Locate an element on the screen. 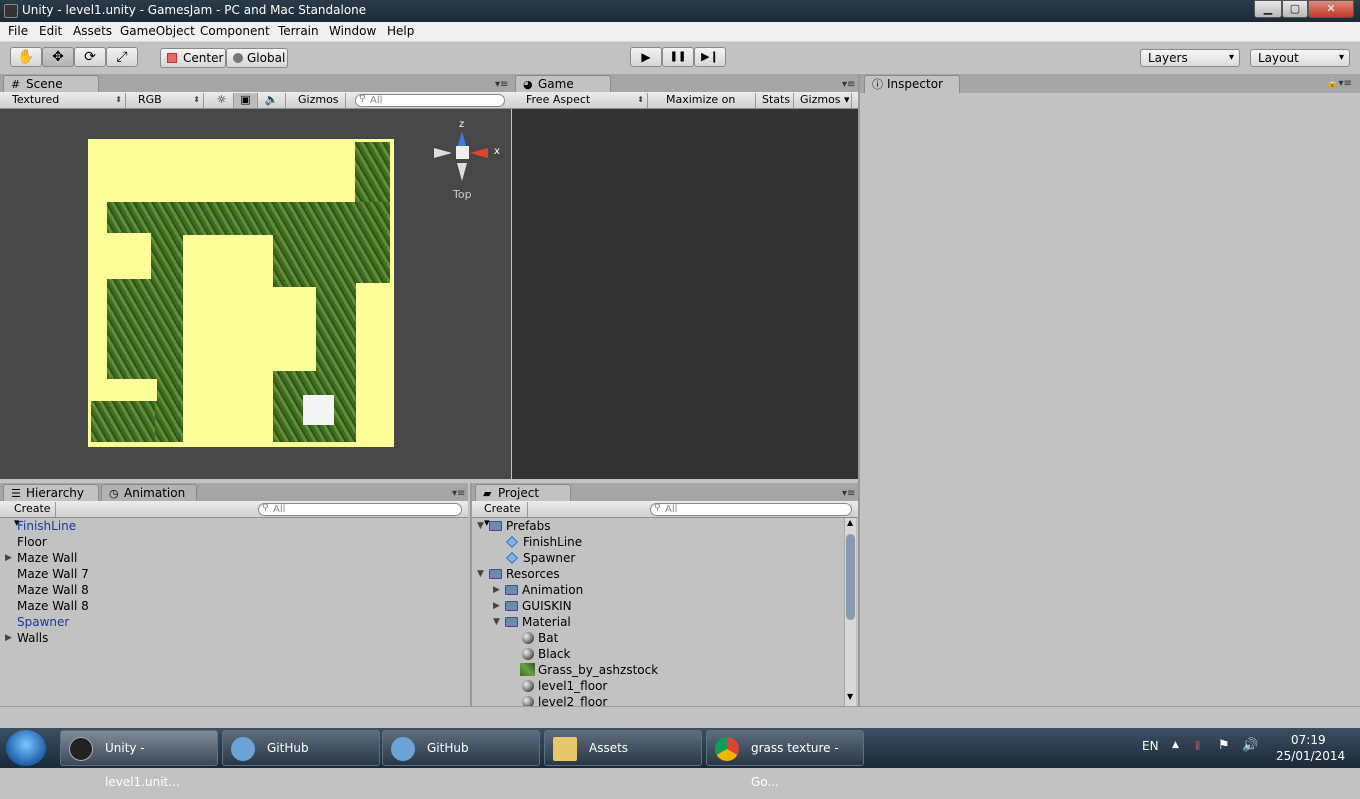  menu-window: Window is located at coordinates (352, 31).